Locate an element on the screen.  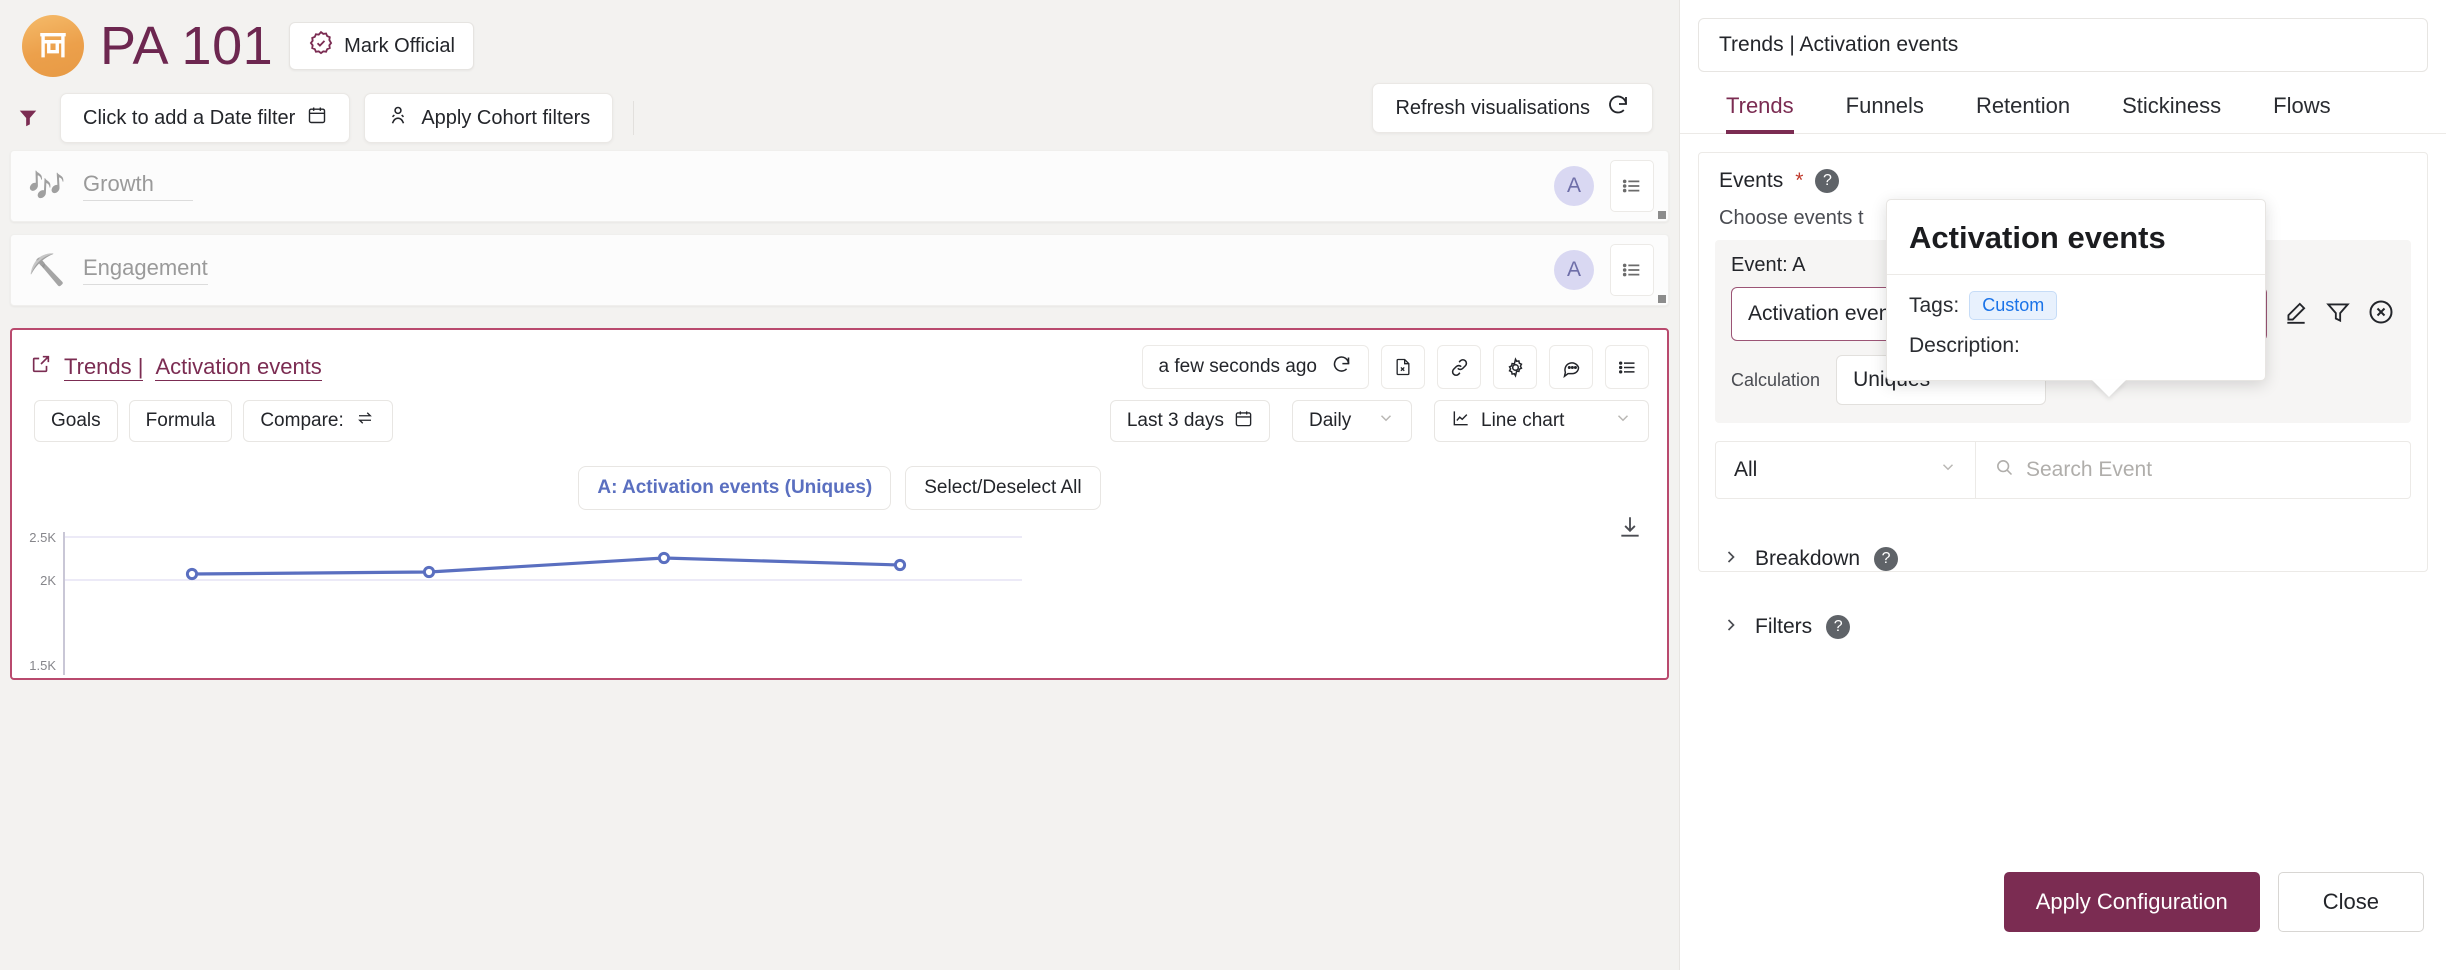
pencil-icon is located at coordinates (2296, 314).